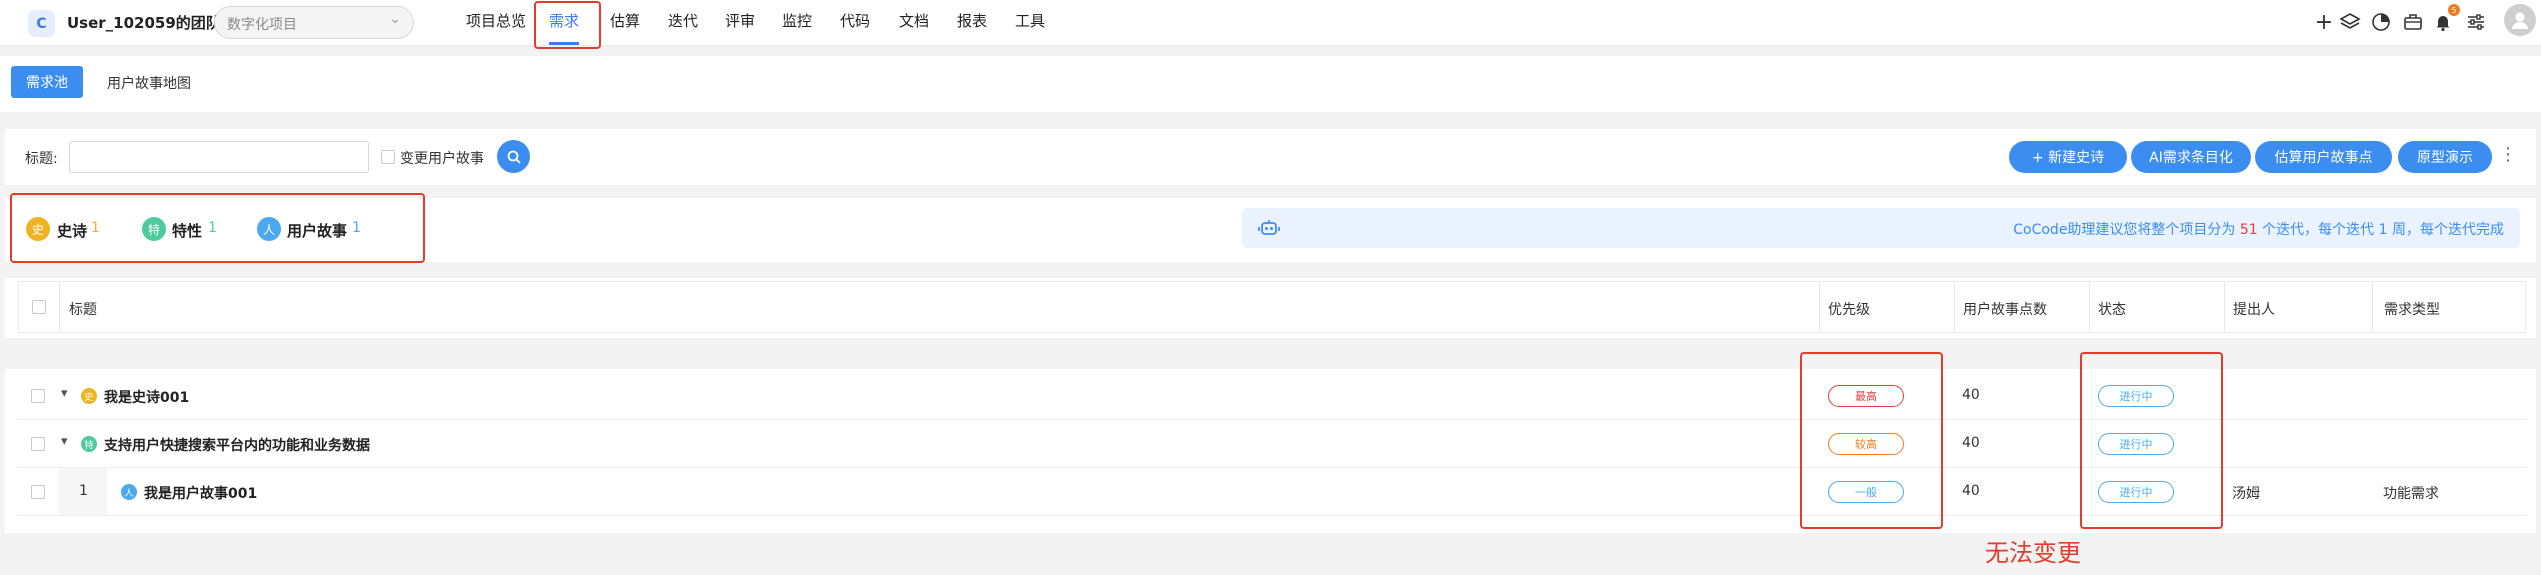  What do you see at coordinates (625, 20) in the screenshot?
I see `nav-estimate: 估算` at bounding box center [625, 20].